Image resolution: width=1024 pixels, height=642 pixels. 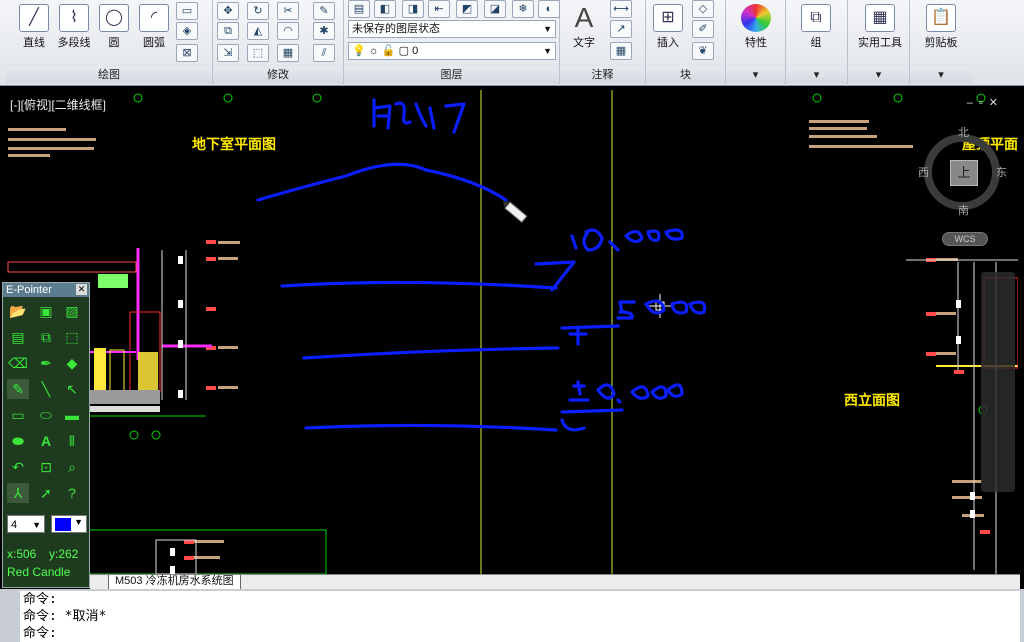 I want to click on save-icon: ▣, so click(x=46, y=311).